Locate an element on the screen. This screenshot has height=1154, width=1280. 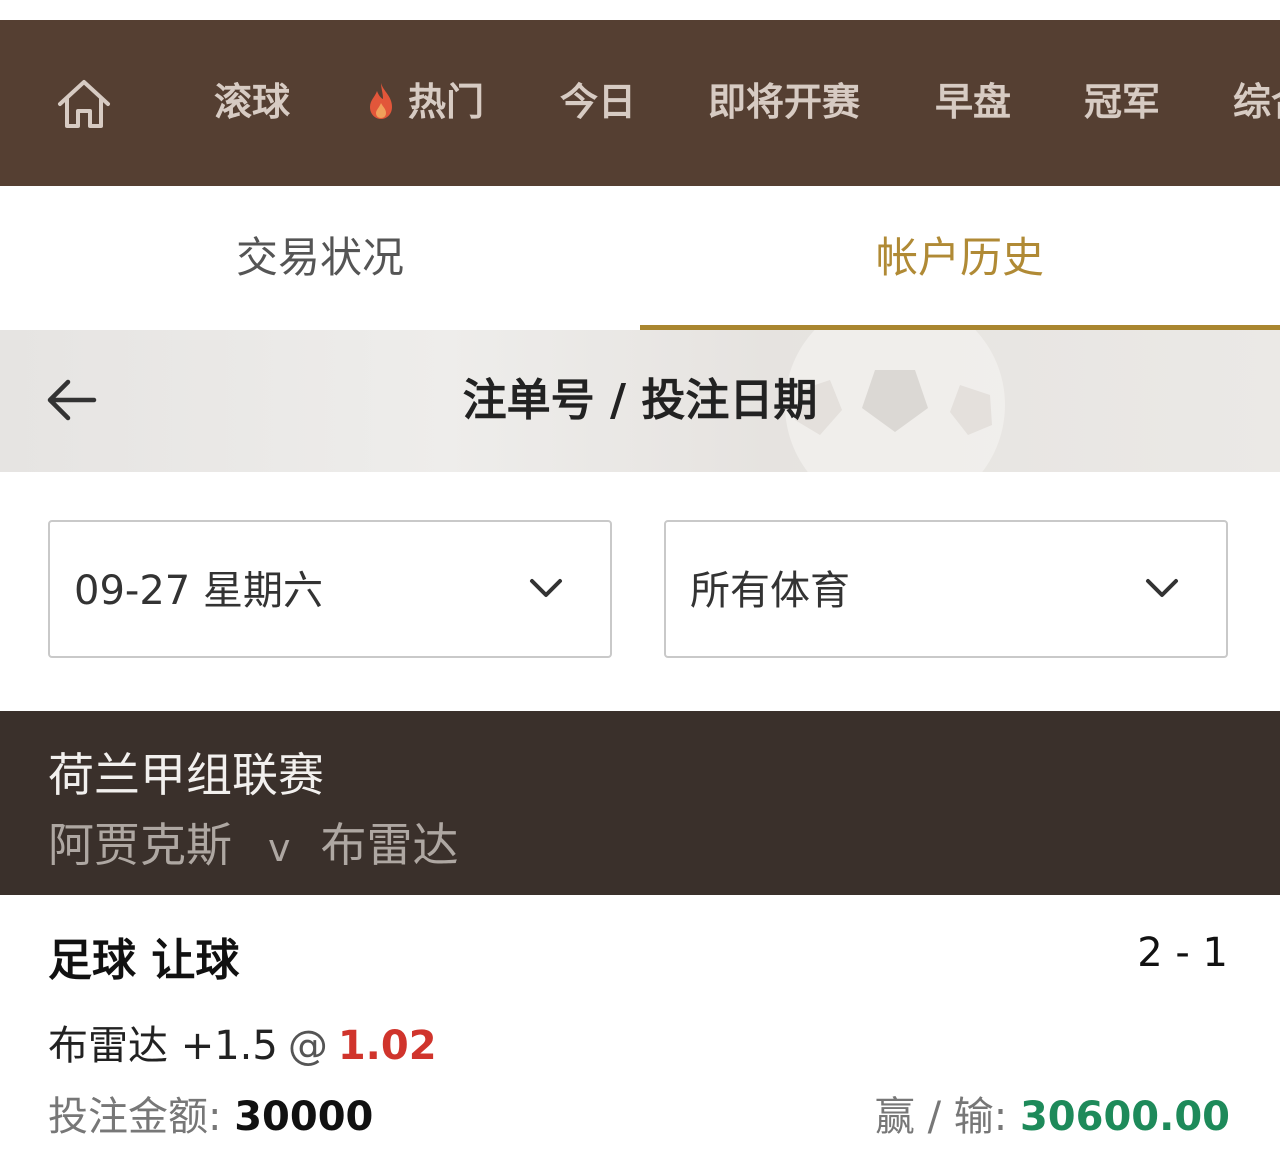
match-teams: 阿贾克斯 v 布雷达 is located at coordinates (253, 842).